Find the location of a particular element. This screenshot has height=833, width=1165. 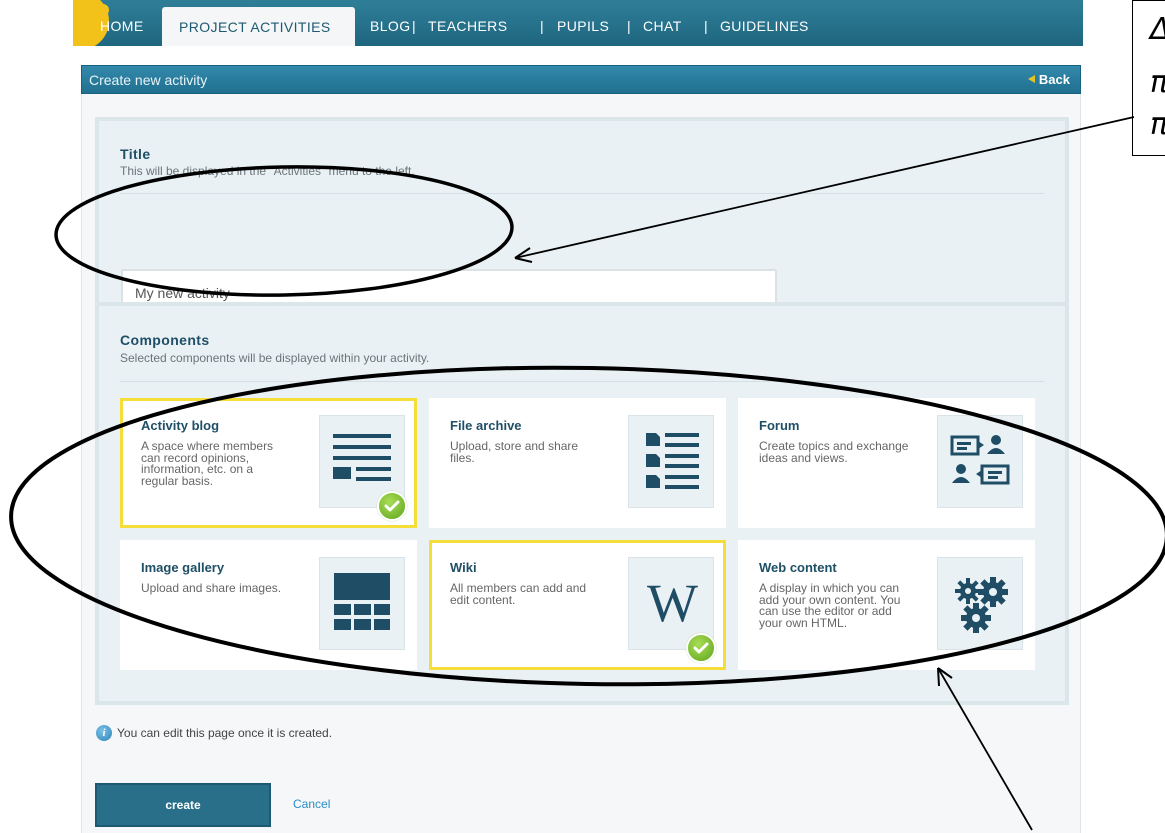

annotation-ellipse-title is located at coordinates (284, 231).